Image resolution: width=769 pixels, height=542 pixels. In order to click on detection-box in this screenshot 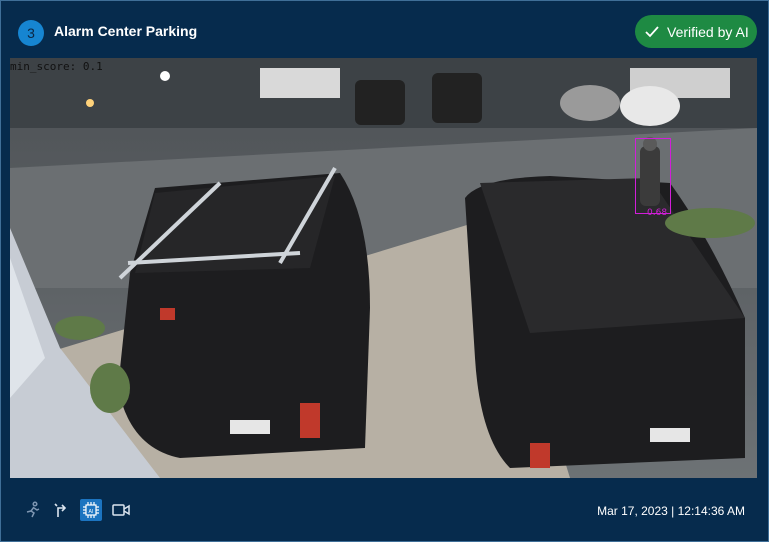, I will do `click(653, 176)`.